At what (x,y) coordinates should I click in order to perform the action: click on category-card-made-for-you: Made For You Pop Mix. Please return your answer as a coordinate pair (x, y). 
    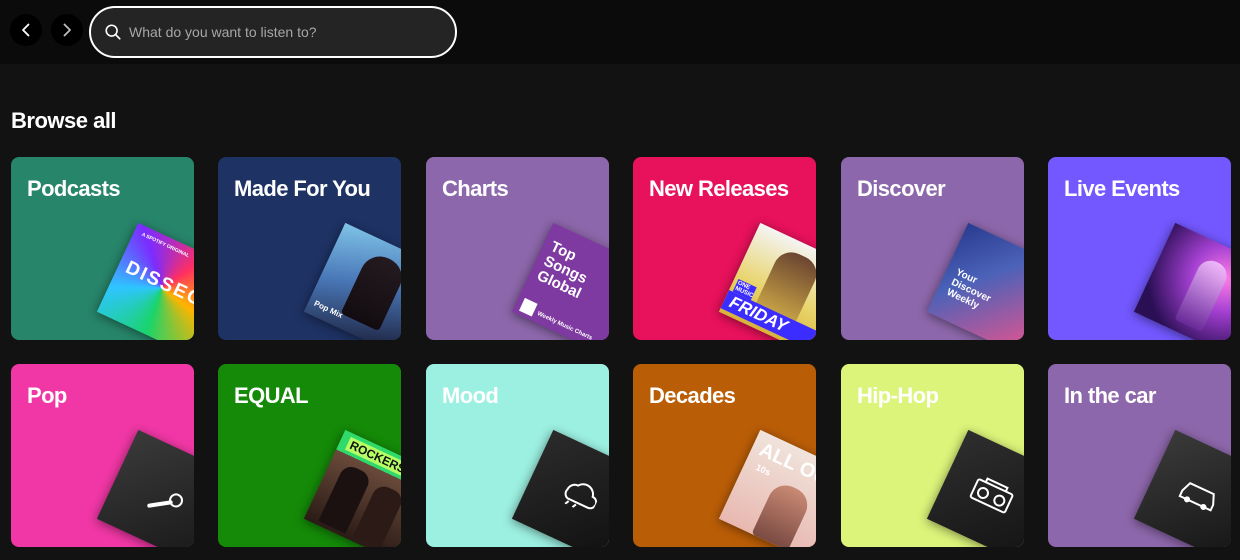
    Looking at the image, I should click on (309, 248).